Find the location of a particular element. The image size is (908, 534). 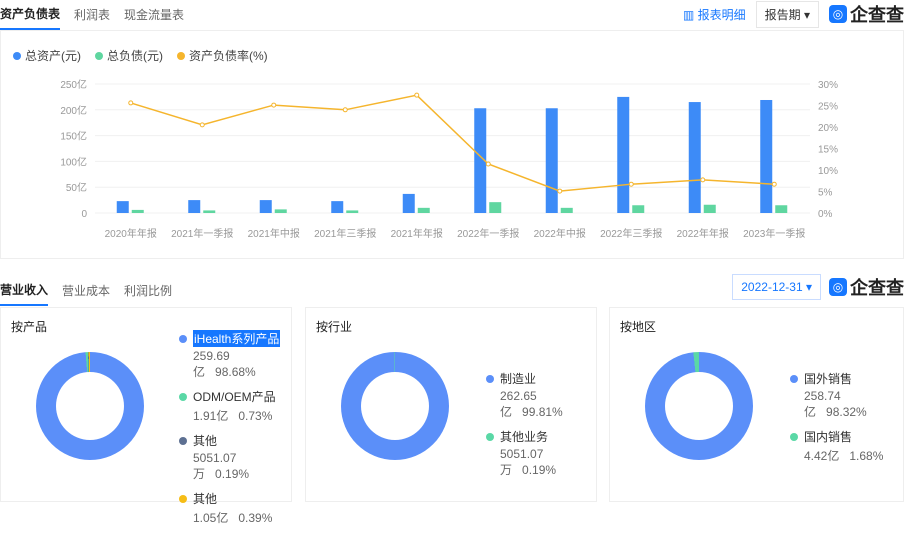

x-tick-label: 2022年中报 is located at coordinates (560, 233).